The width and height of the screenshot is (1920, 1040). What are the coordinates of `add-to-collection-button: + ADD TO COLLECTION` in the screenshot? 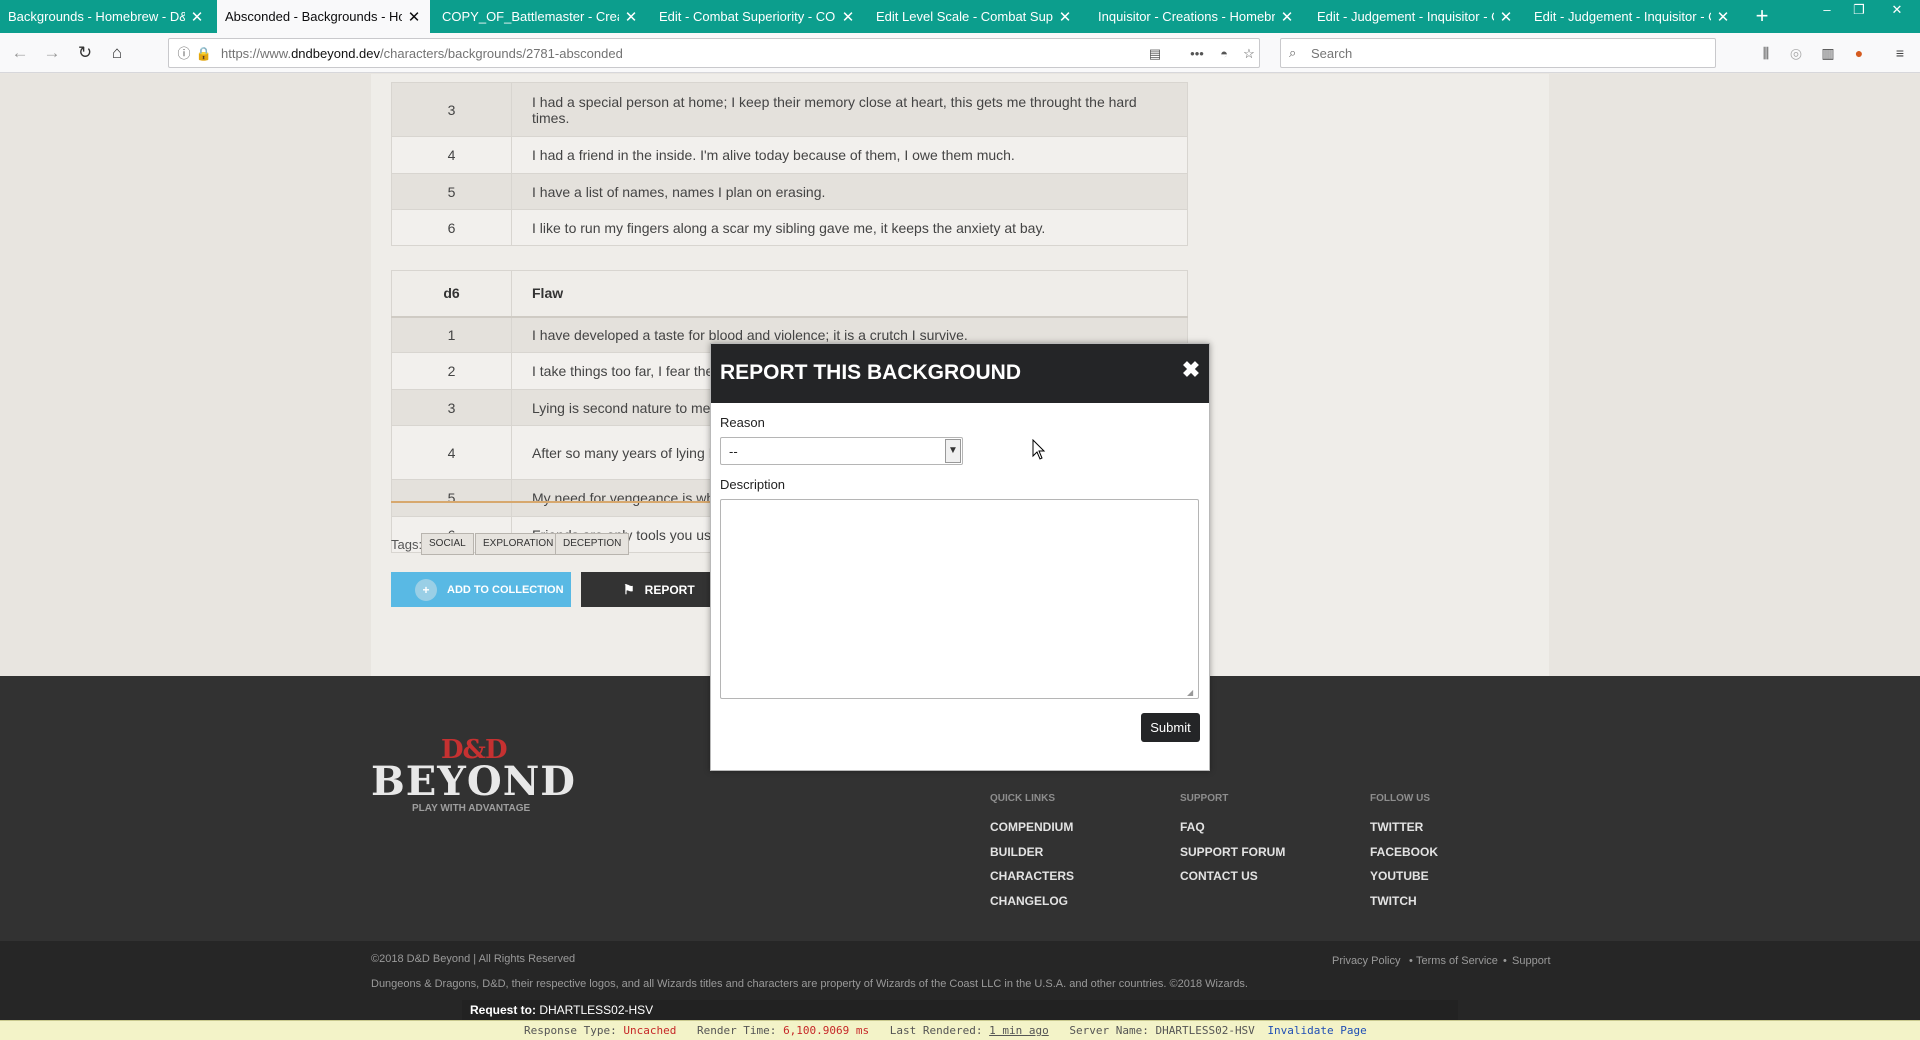 It's located at (481, 589).